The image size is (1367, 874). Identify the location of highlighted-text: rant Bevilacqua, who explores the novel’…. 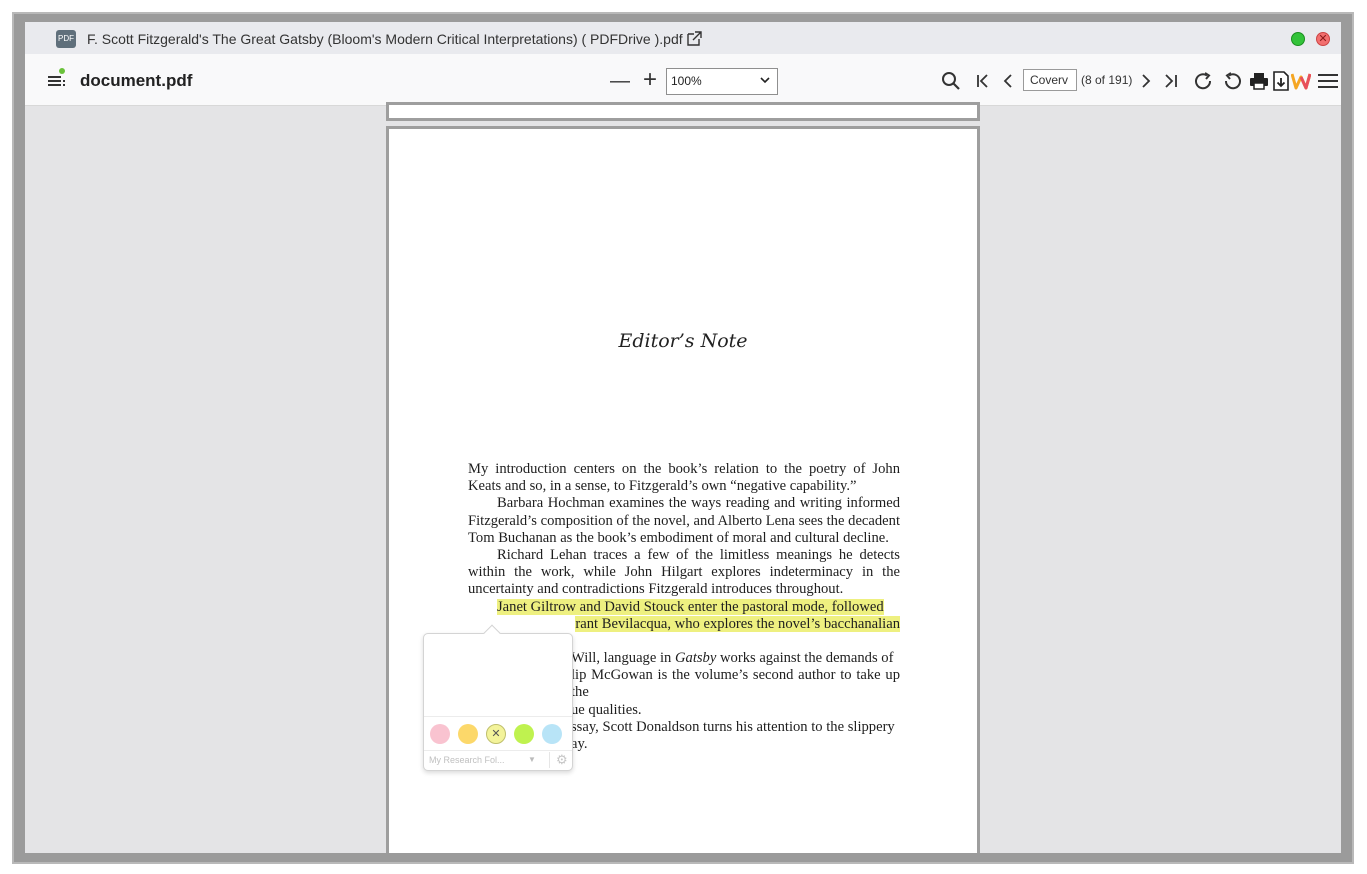
(737, 623).